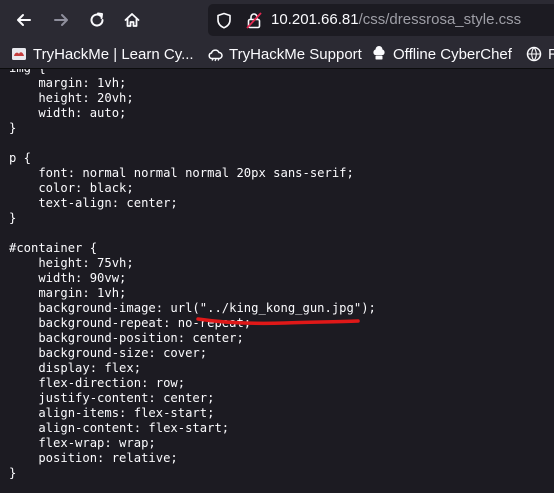  What do you see at coordinates (19, 54) in the screenshot?
I see `tryhackme-favicon` at bounding box center [19, 54].